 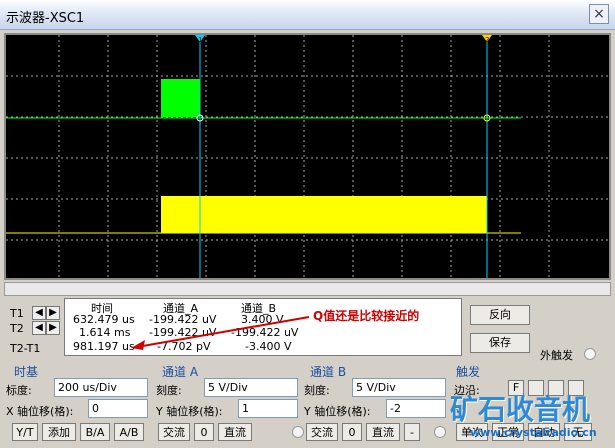 What do you see at coordinates (251, 387) in the screenshot?
I see `channel-a-scale-field: 5 V/Div` at bounding box center [251, 387].